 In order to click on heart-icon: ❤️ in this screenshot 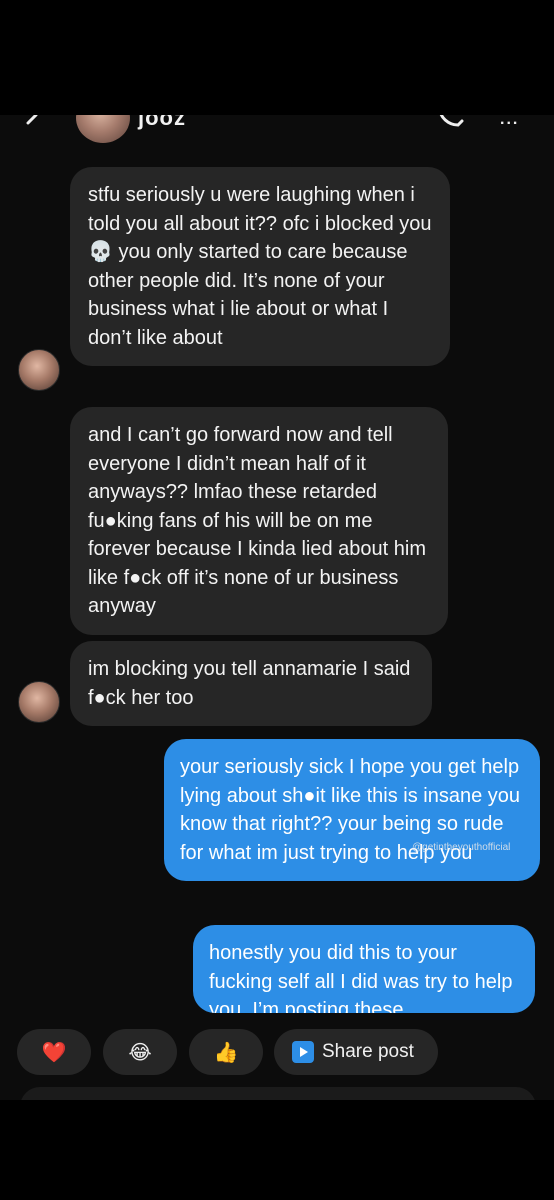, I will do `click(54, 1052)`.